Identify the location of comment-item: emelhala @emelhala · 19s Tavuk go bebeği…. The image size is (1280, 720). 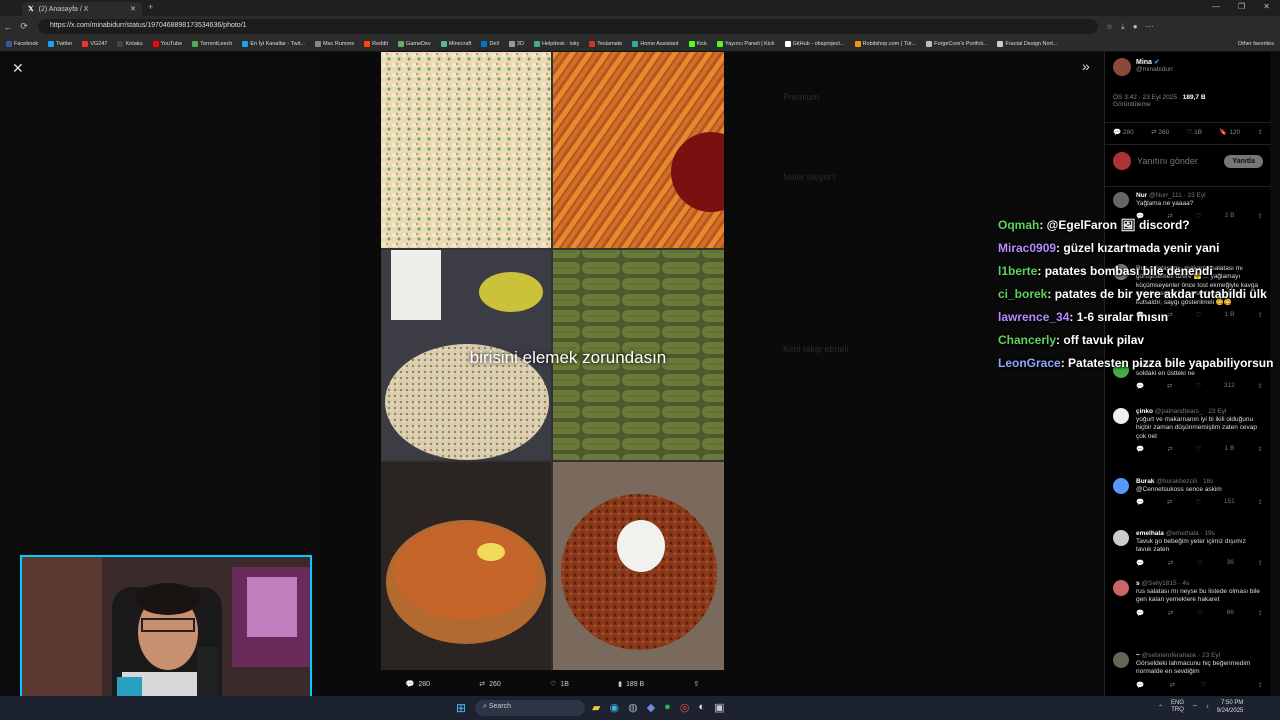
(1188, 548).